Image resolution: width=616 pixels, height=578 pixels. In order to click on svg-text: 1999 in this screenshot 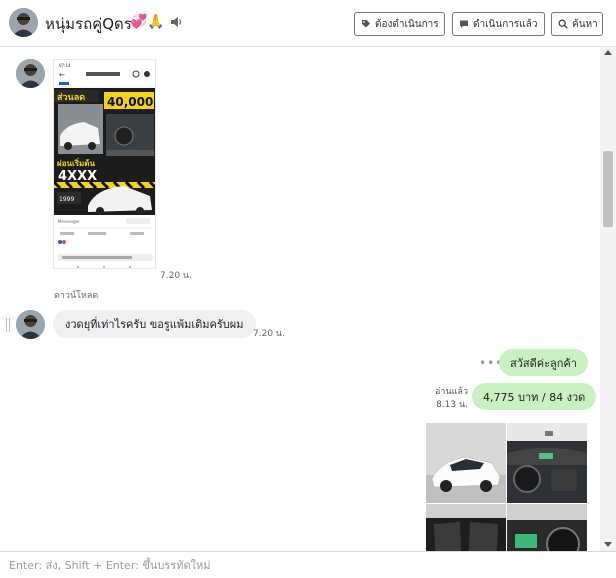, I will do `click(66, 199)`.